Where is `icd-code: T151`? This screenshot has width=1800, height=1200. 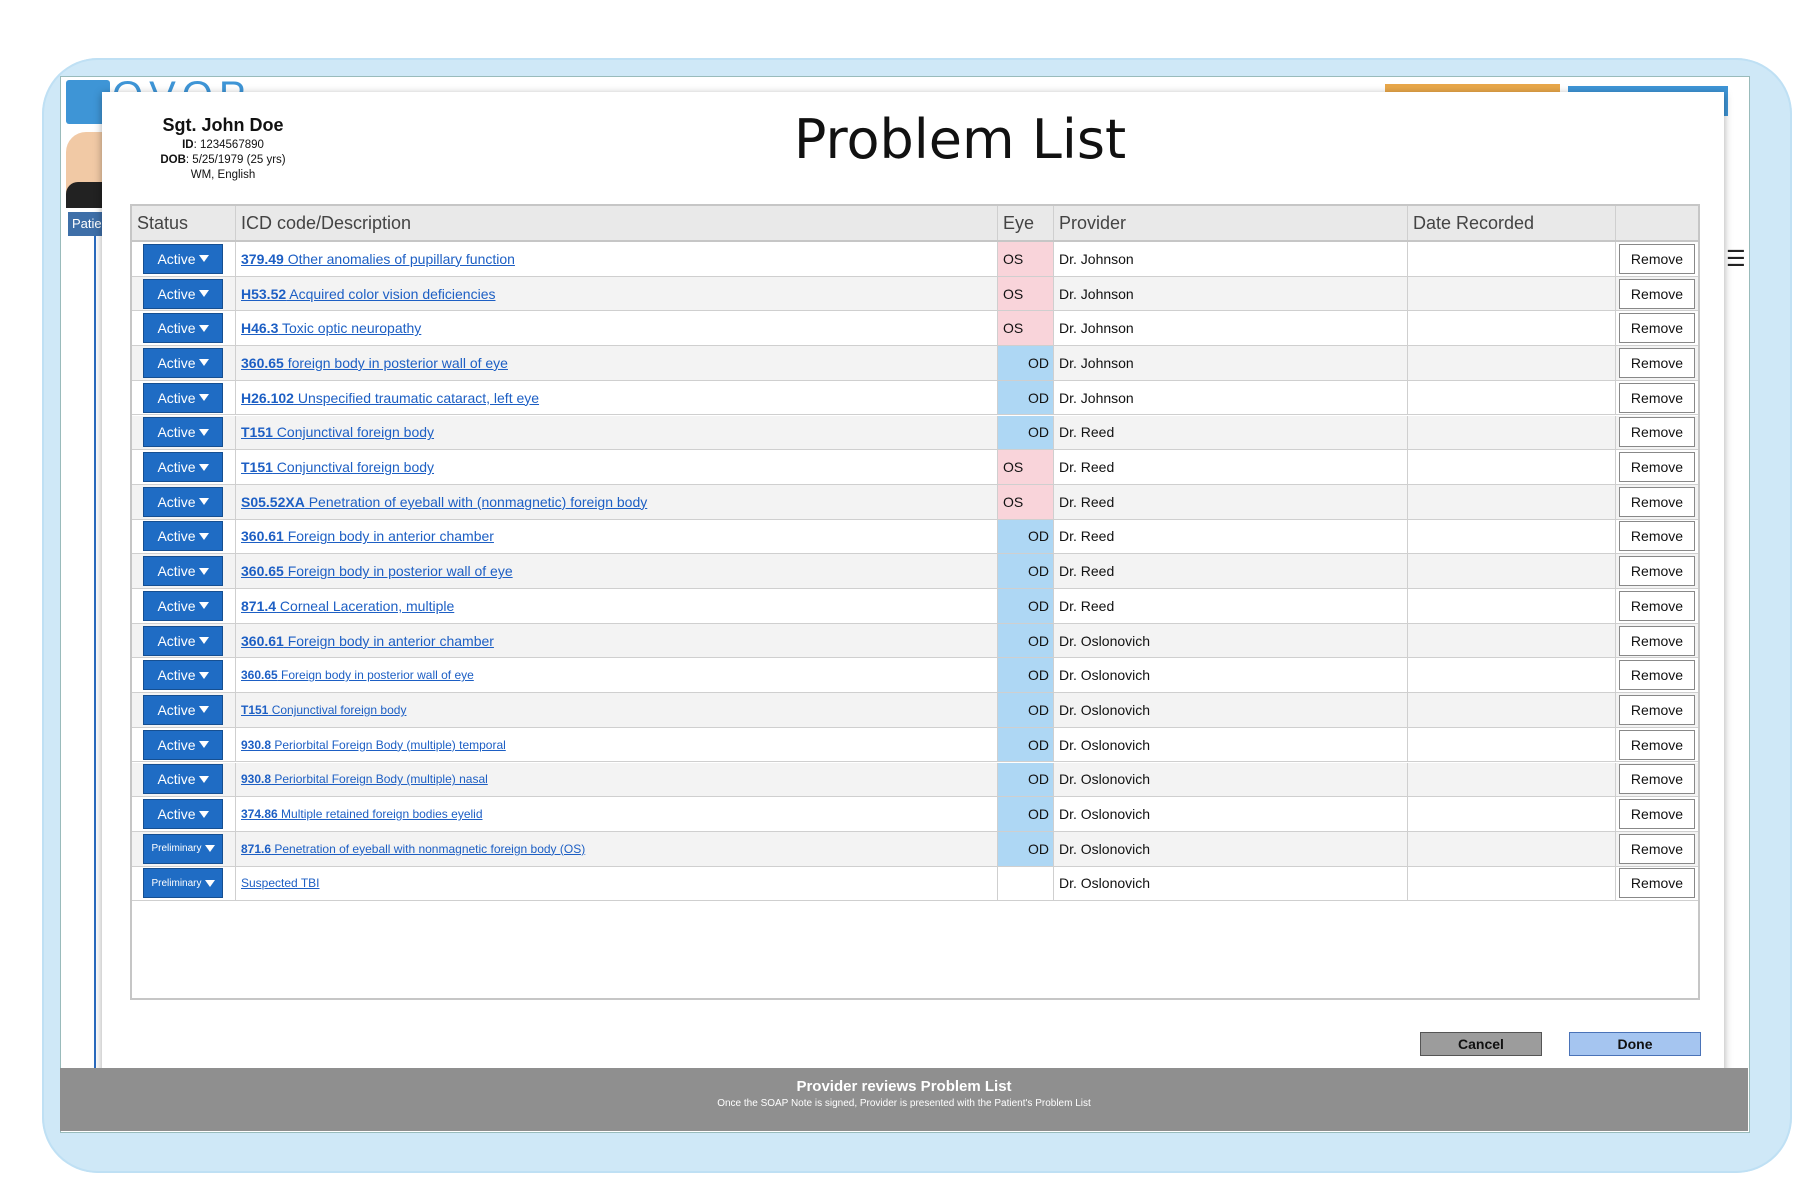
icd-code: T151 is located at coordinates (255, 709).